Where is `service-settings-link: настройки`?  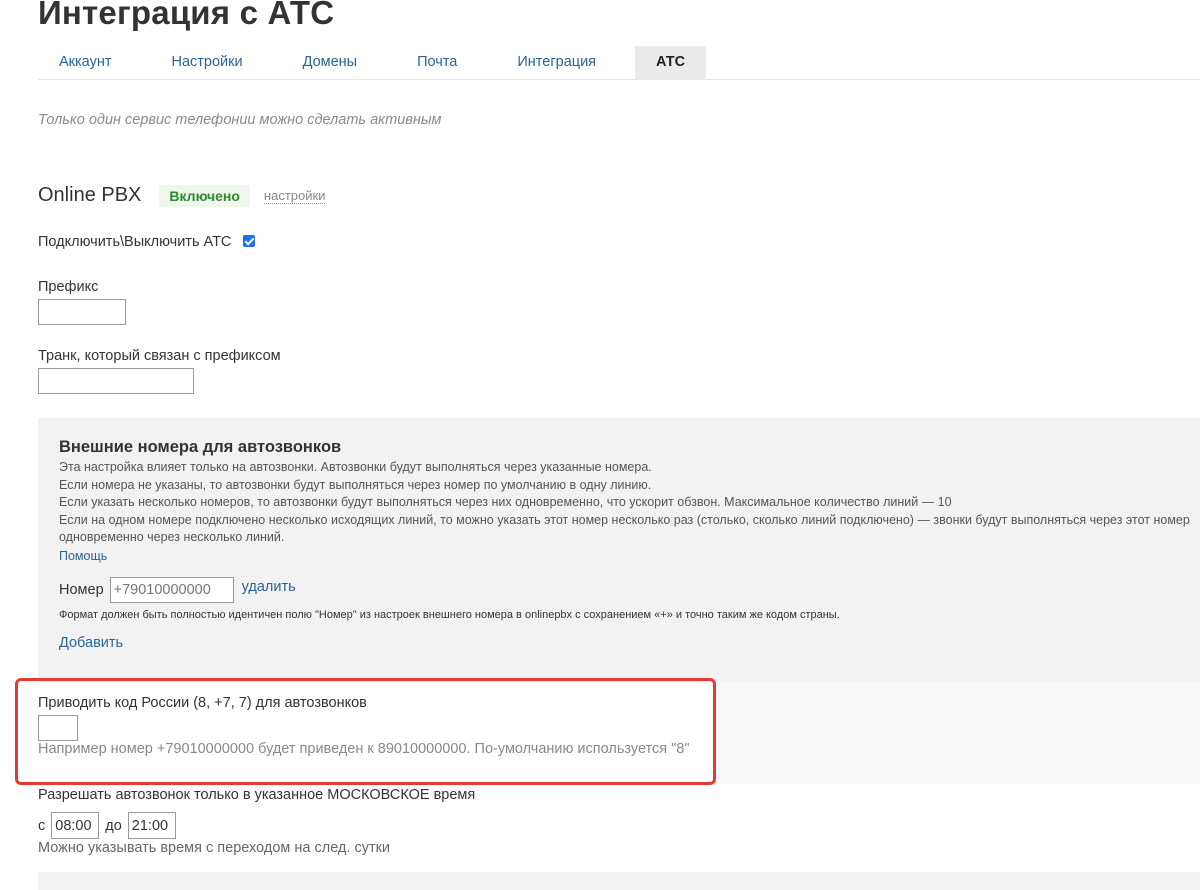 service-settings-link: настройки is located at coordinates (294, 196).